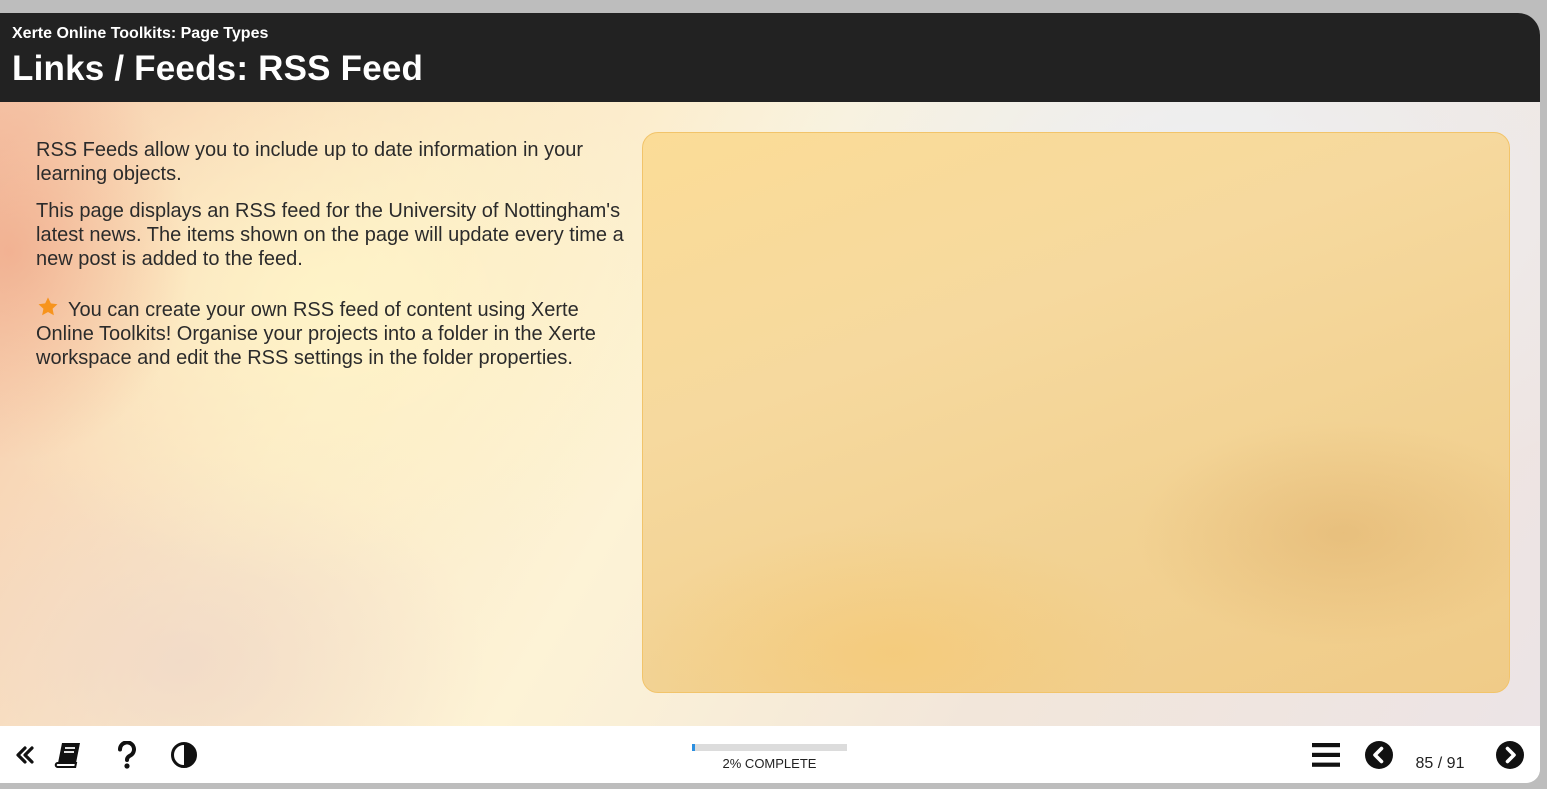 Image resolution: width=1547 pixels, height=789 pixels. What do you see at coordinates (218, 68) in the screenshot?
I see `page-title: Links / Feeds: RSS Feed` at bounding box center [218, 68].